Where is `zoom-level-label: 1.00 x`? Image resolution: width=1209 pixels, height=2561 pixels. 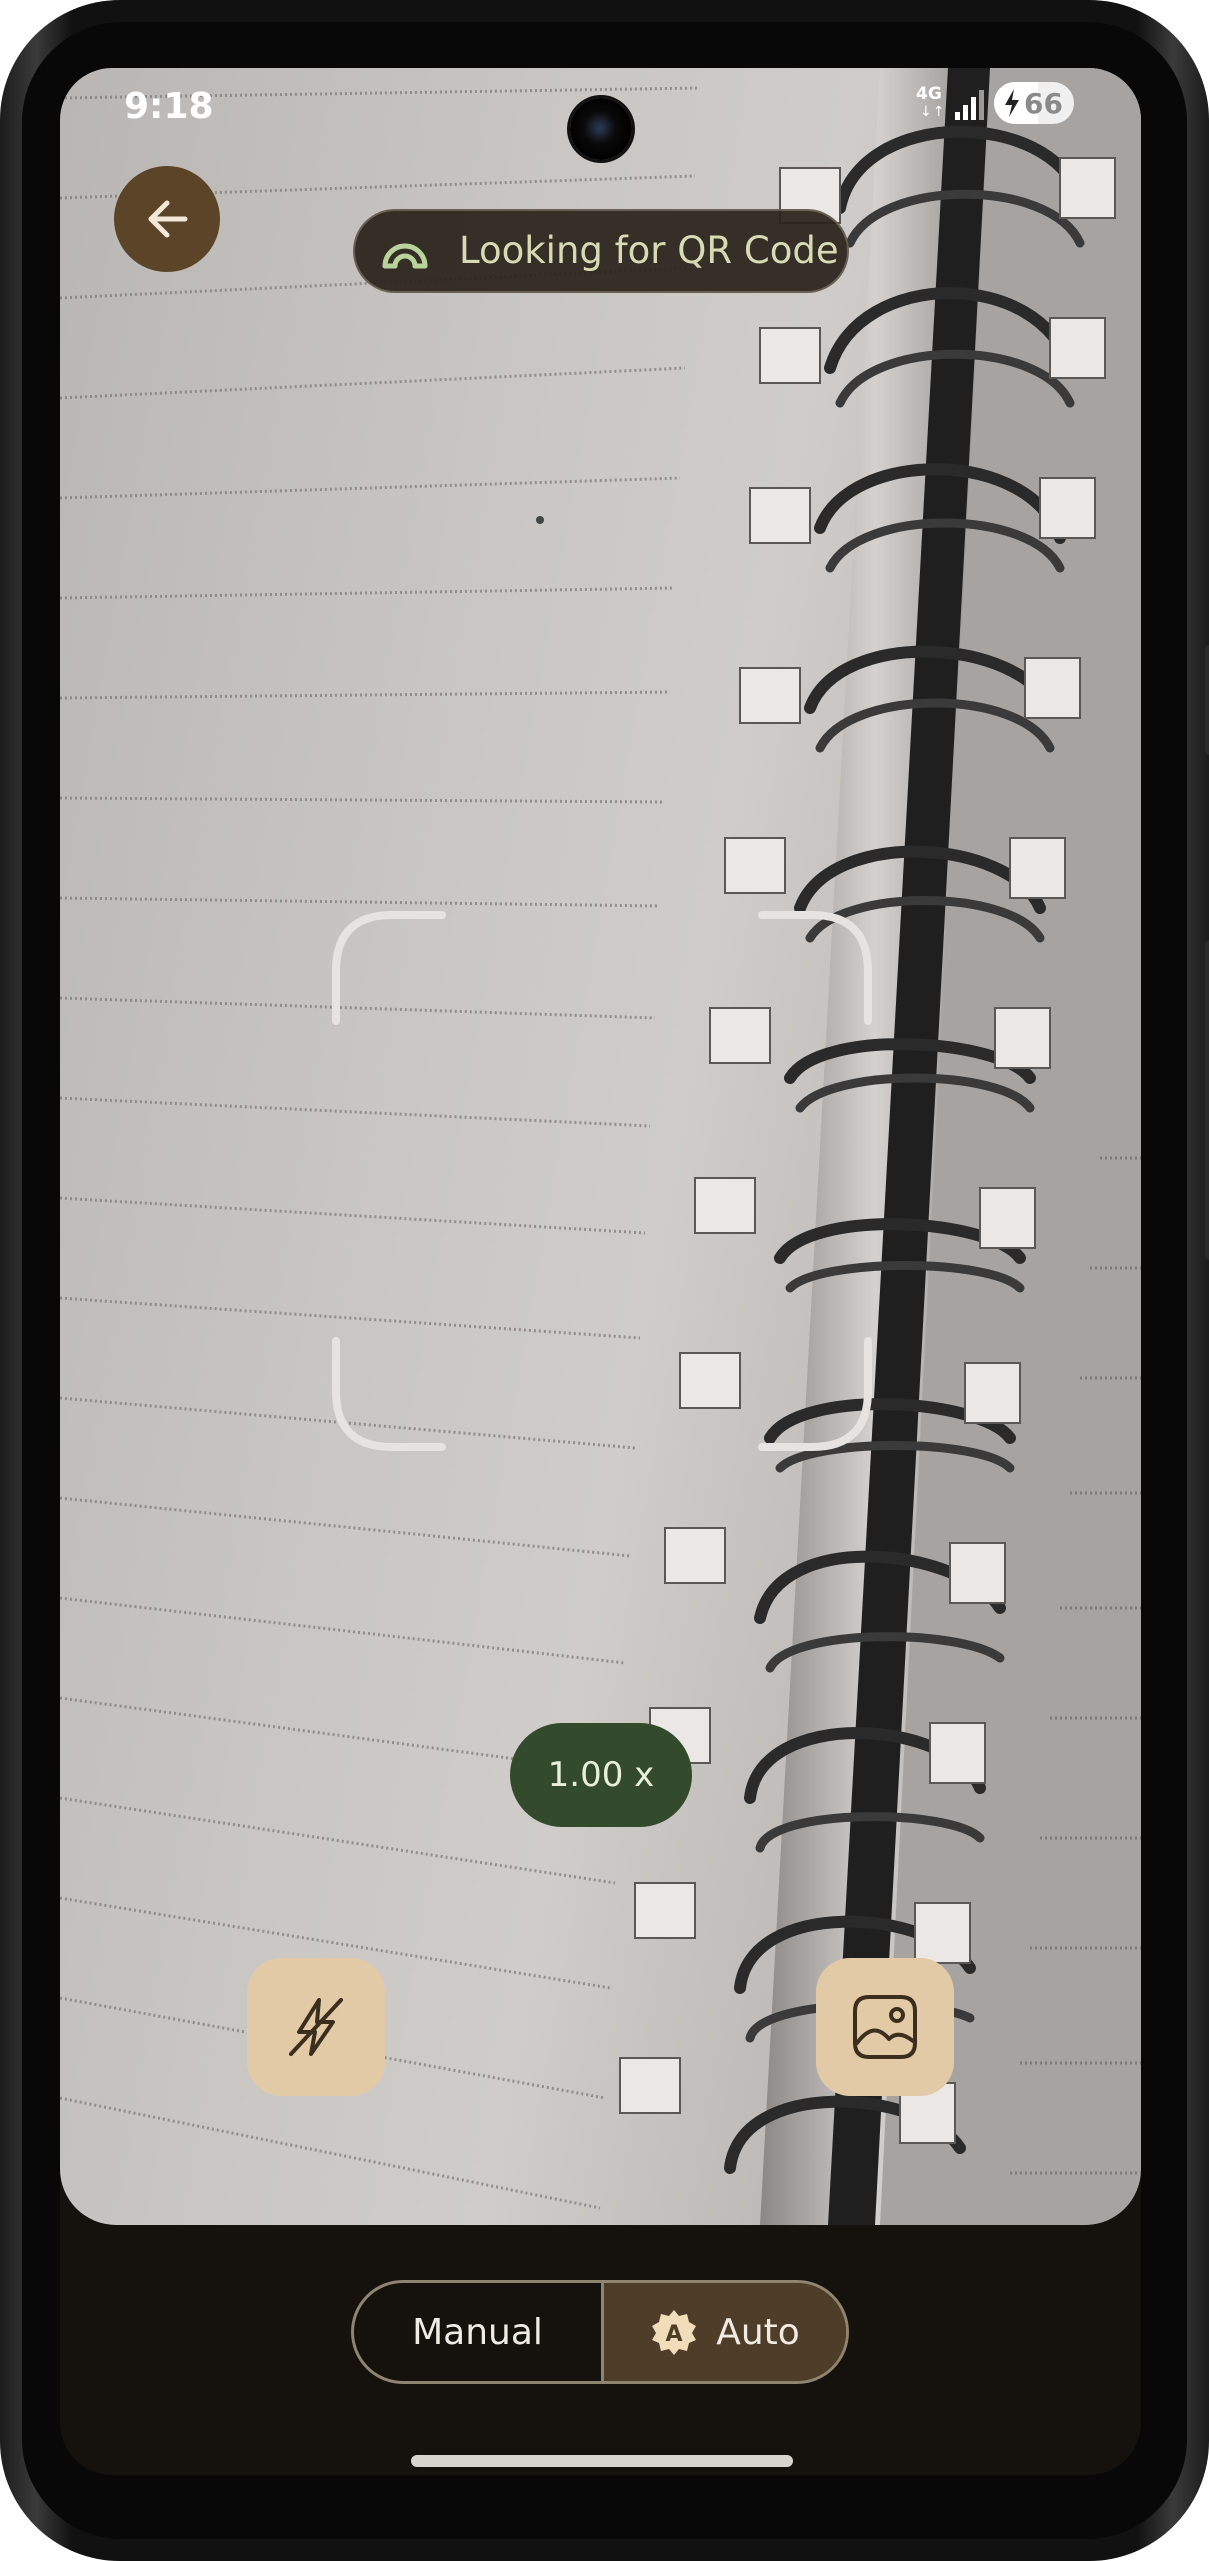 zoom-level-label: 1.00 x is located at coordinates (601, 1775).